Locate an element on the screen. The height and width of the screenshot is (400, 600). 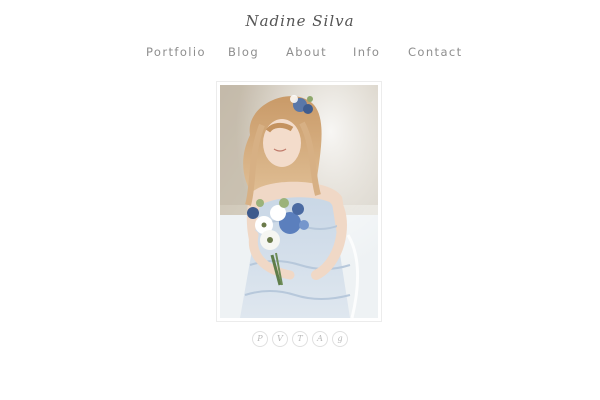
instagram-icon: A is located at coordinates (320, 339).